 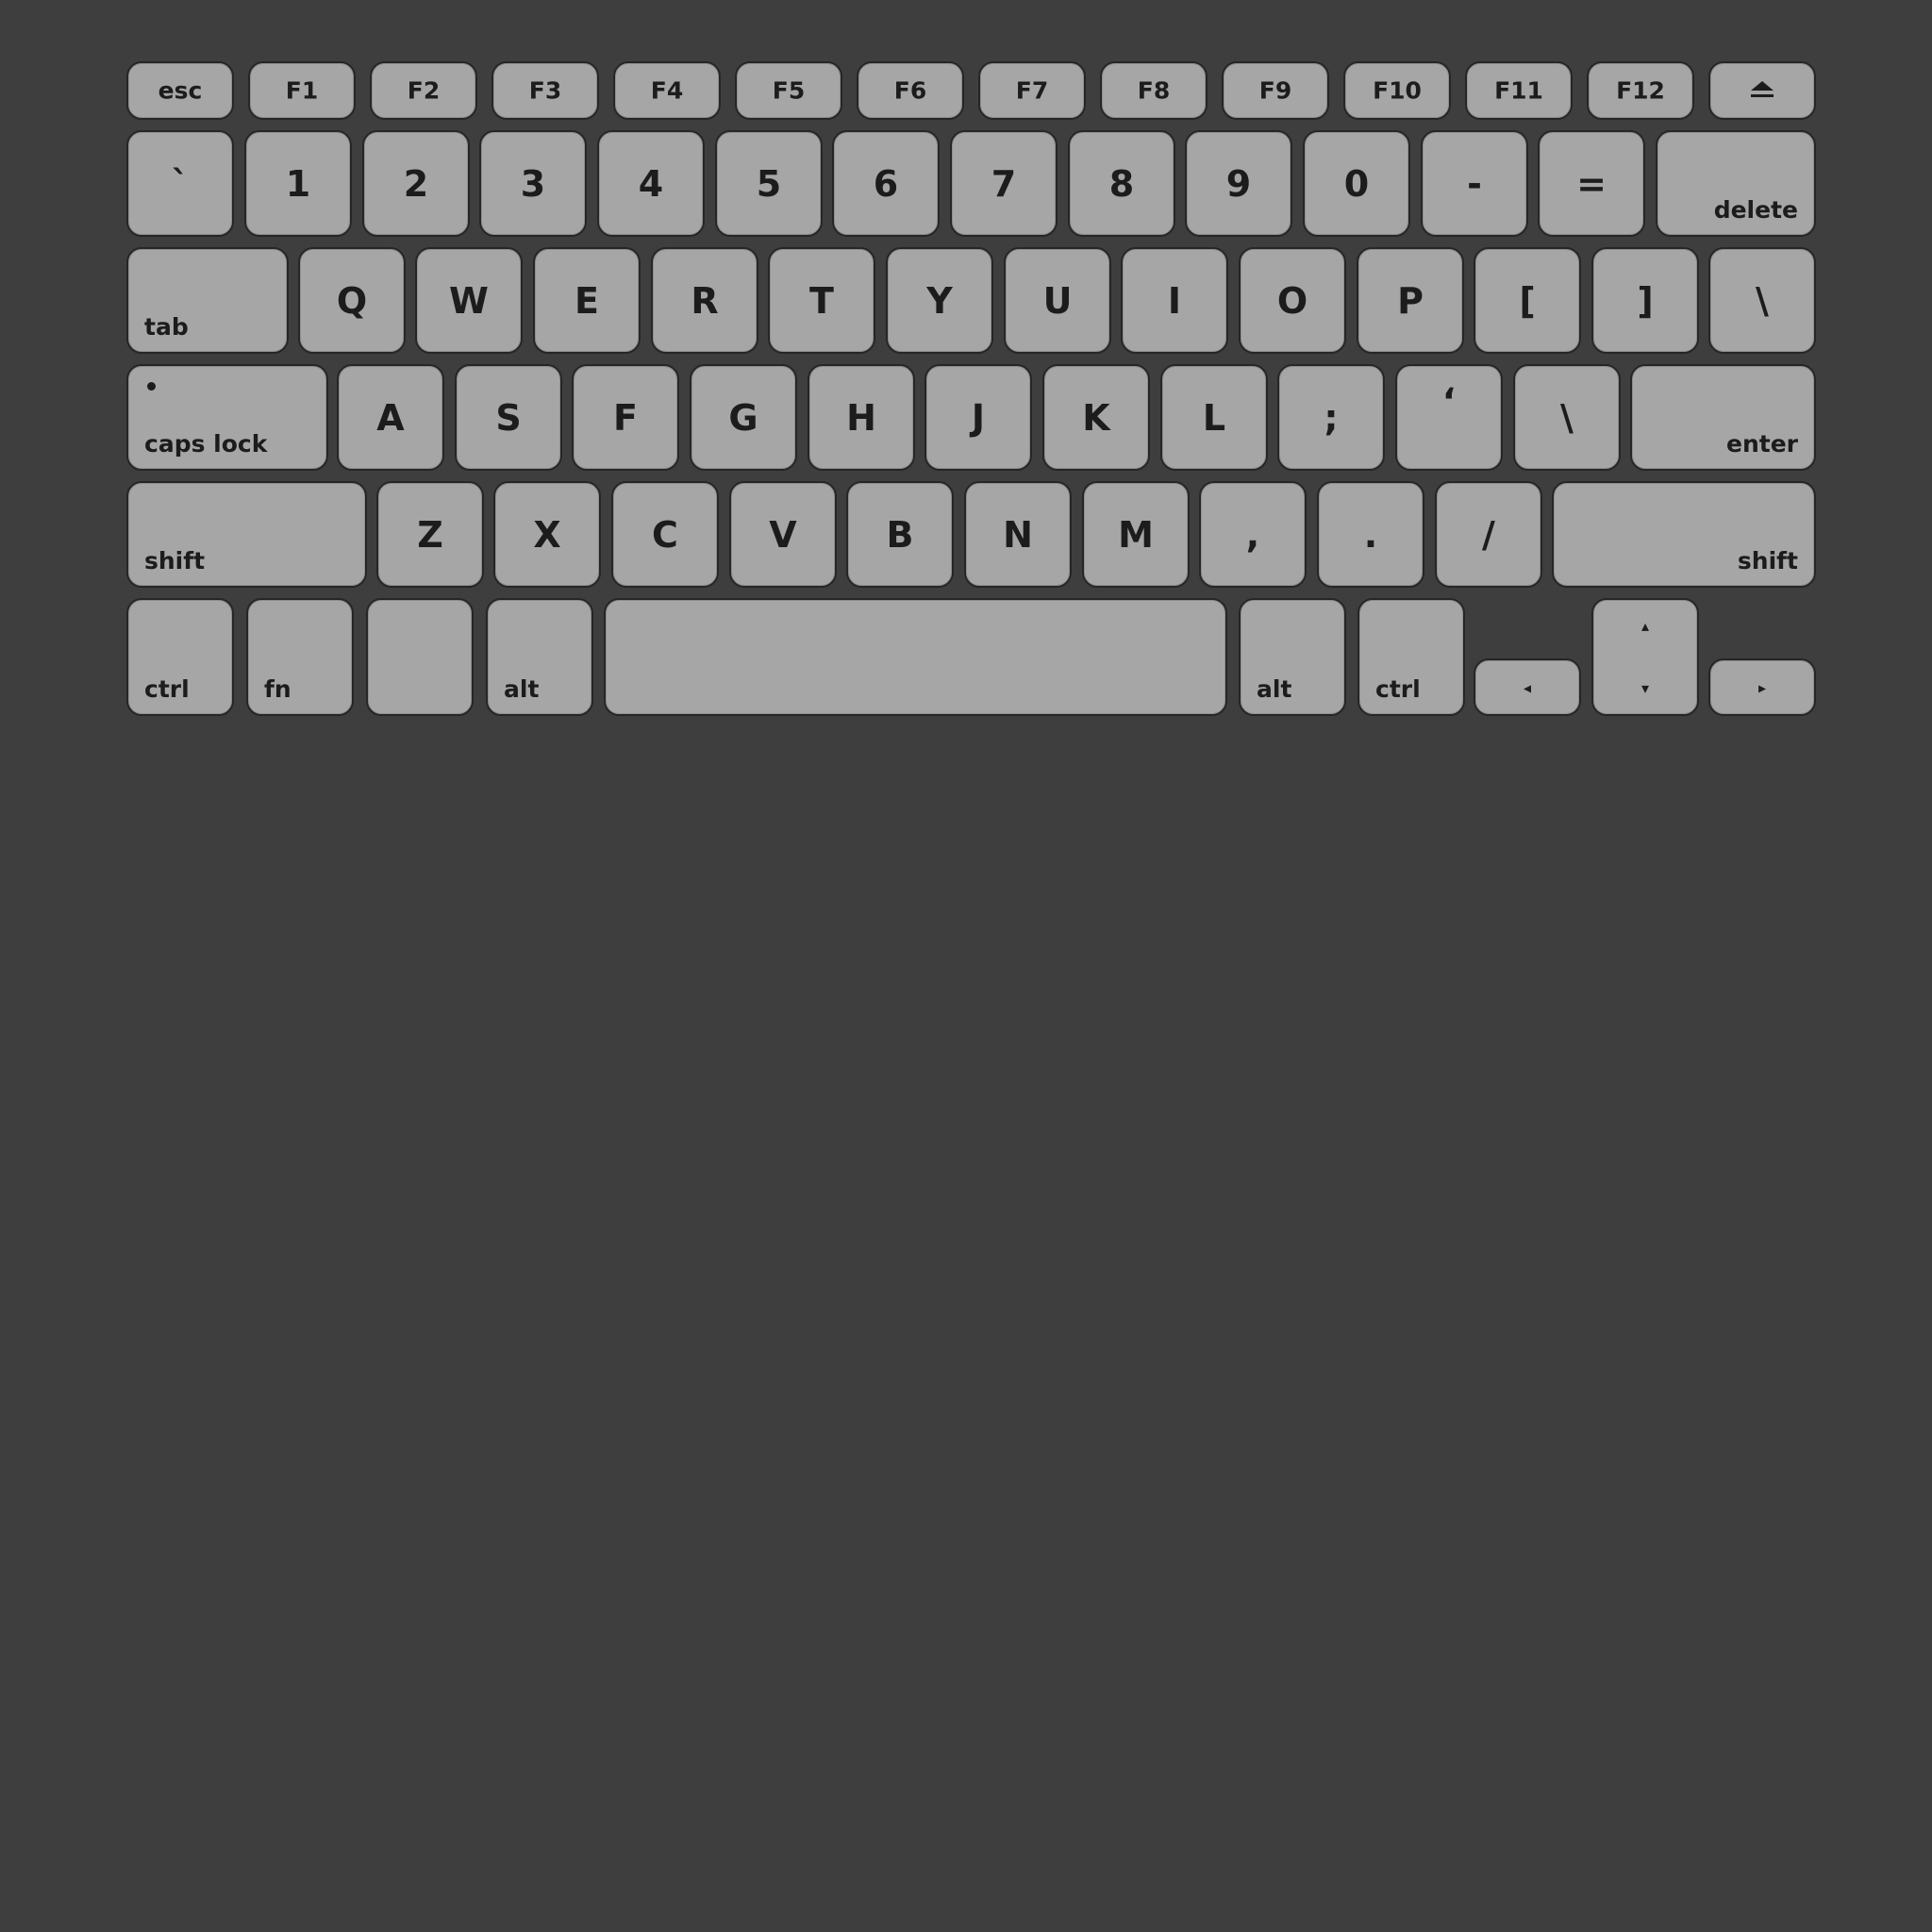 I want to click on key-eject, so click(x=1762, y=90).